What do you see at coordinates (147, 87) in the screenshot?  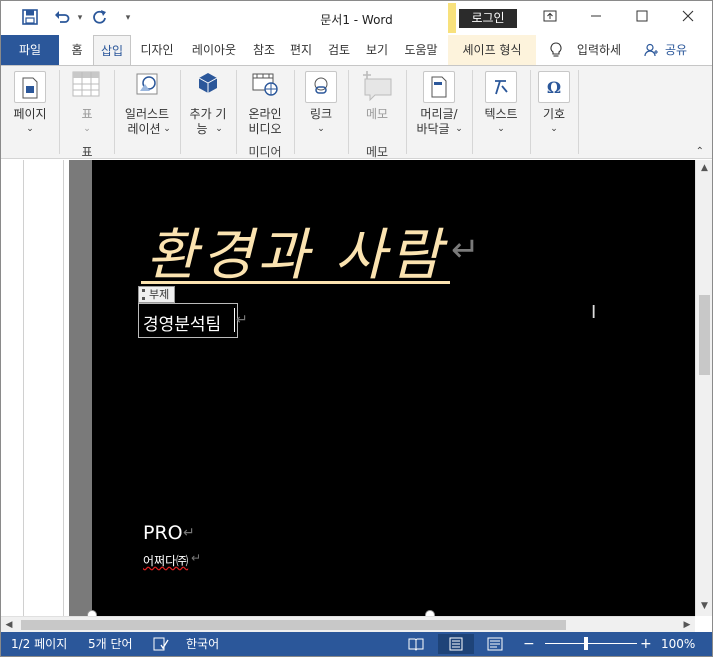 I see `illustrations-shapes-icon` at bounding box center [147, 87].